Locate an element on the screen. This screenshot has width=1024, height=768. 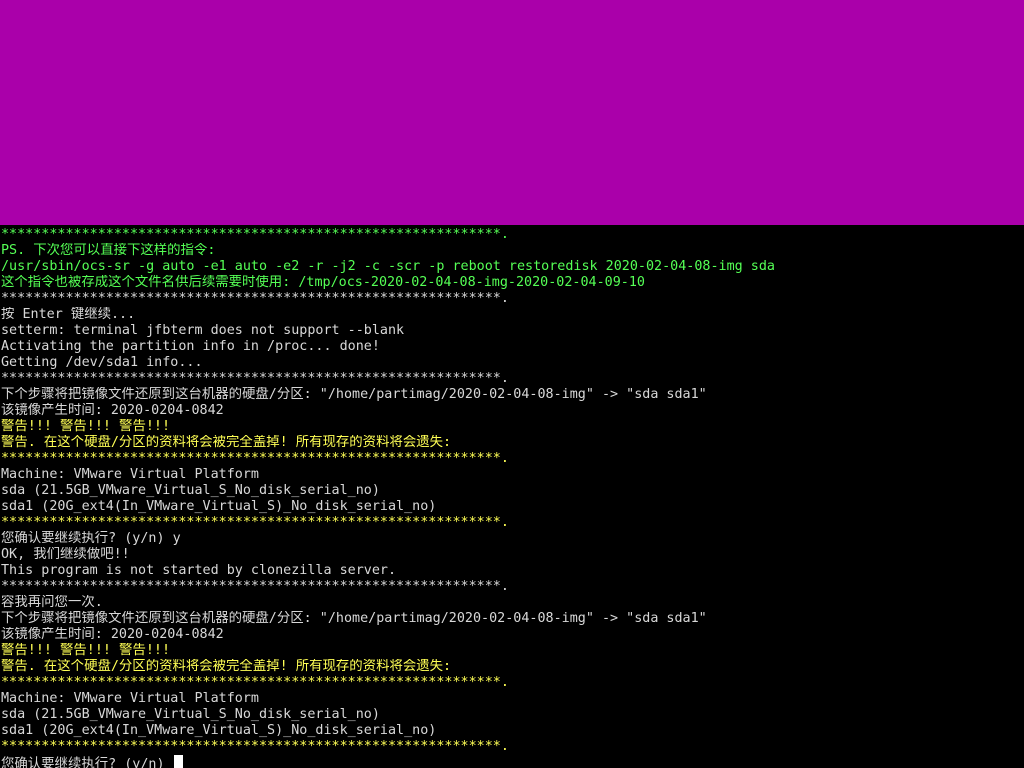
terminal-line-text: 您确认要继续执行? (y/n) is located at coordinates (87, 762).